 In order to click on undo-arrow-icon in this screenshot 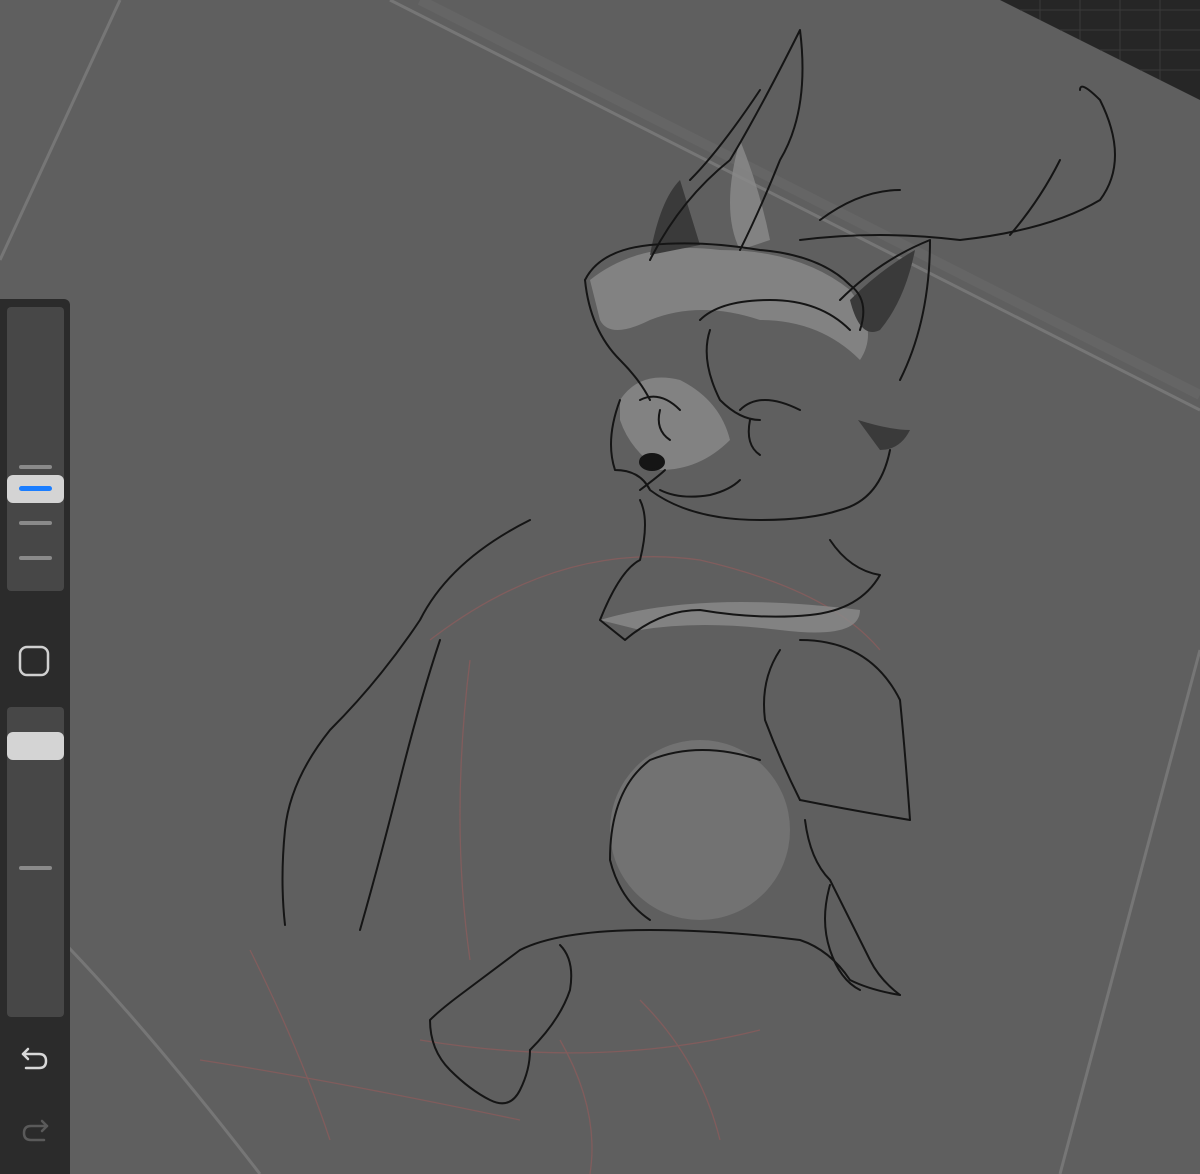, I will do `click(34, 1058)`.